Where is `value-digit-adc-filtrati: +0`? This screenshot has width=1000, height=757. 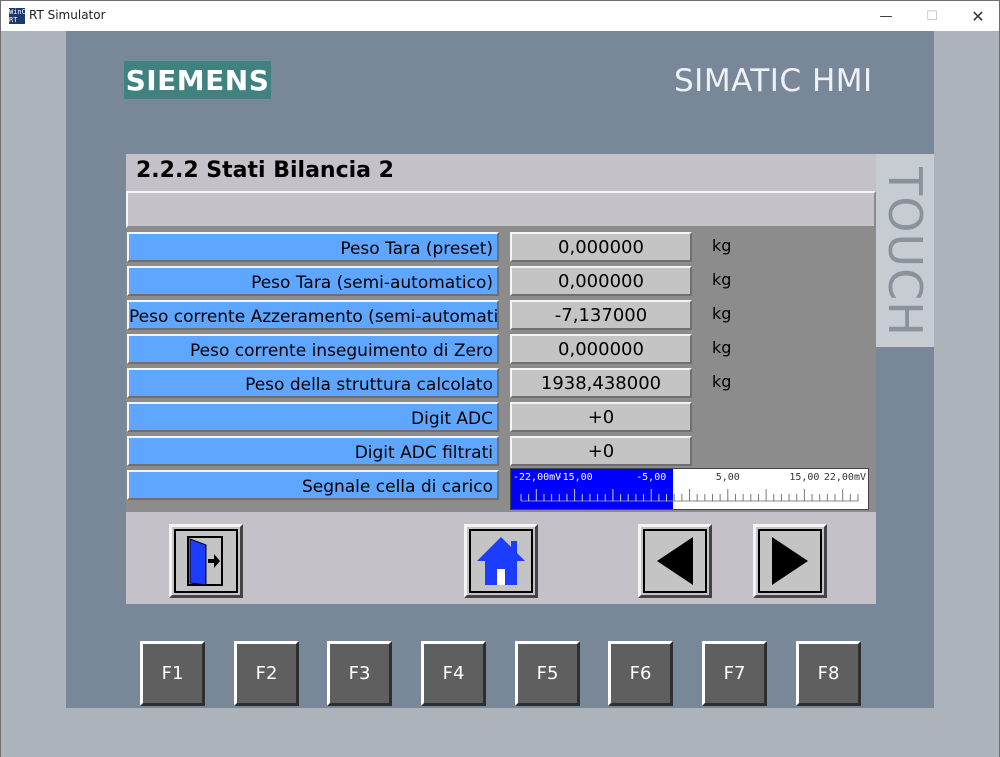 value-digit-adc-filtrati: +0 is located at coordinates (601, 451).